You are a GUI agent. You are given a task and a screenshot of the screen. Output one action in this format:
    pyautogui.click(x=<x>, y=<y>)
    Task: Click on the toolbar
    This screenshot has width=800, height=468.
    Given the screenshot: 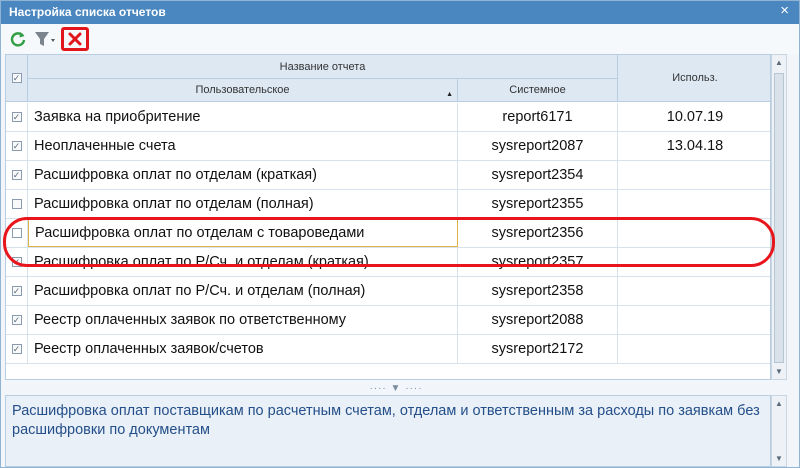 What is the action you would take?
    pyautogui.click(x=400, y=39)
    